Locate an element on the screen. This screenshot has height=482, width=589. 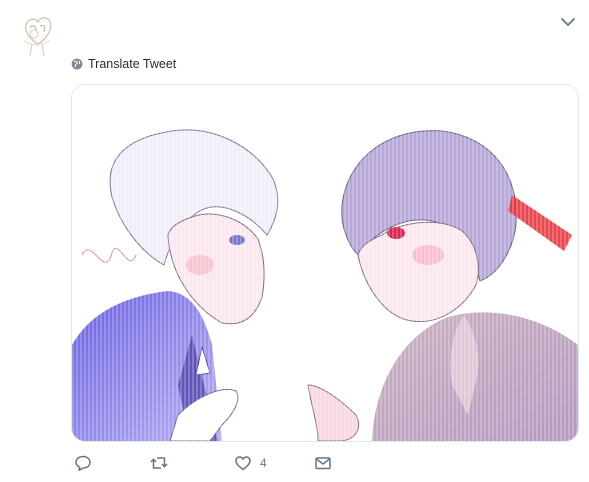
avatar is located at coordinates (38, 34).